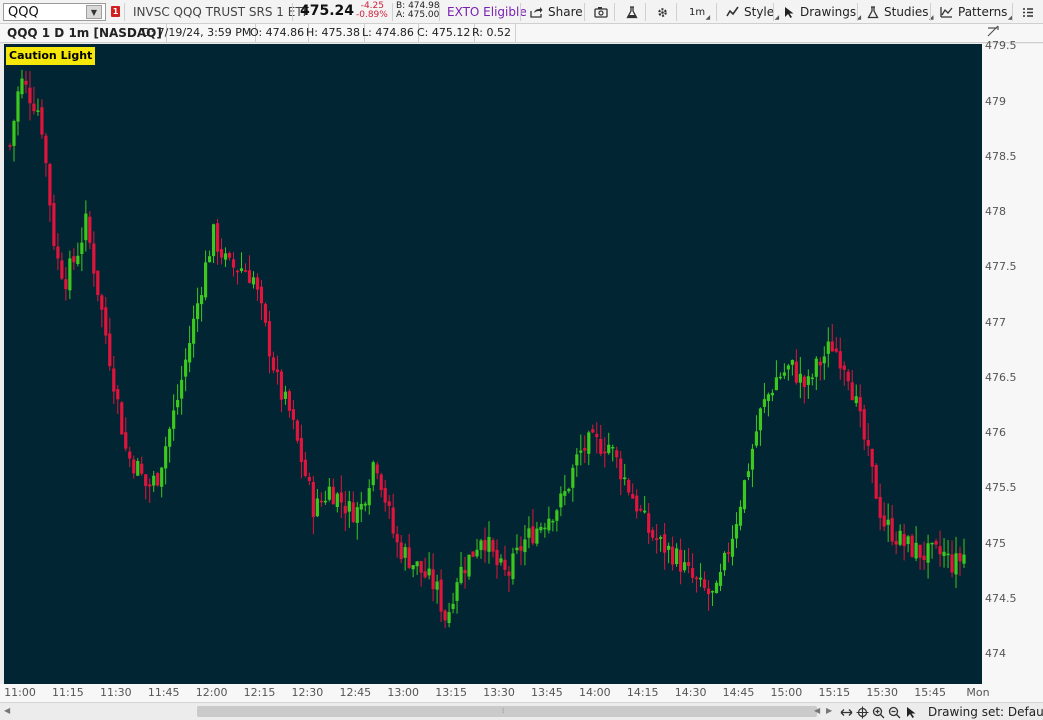 The width and height of the screenshot is (1043, 720). I want to click on toolbar-divider, so click(439, 12).